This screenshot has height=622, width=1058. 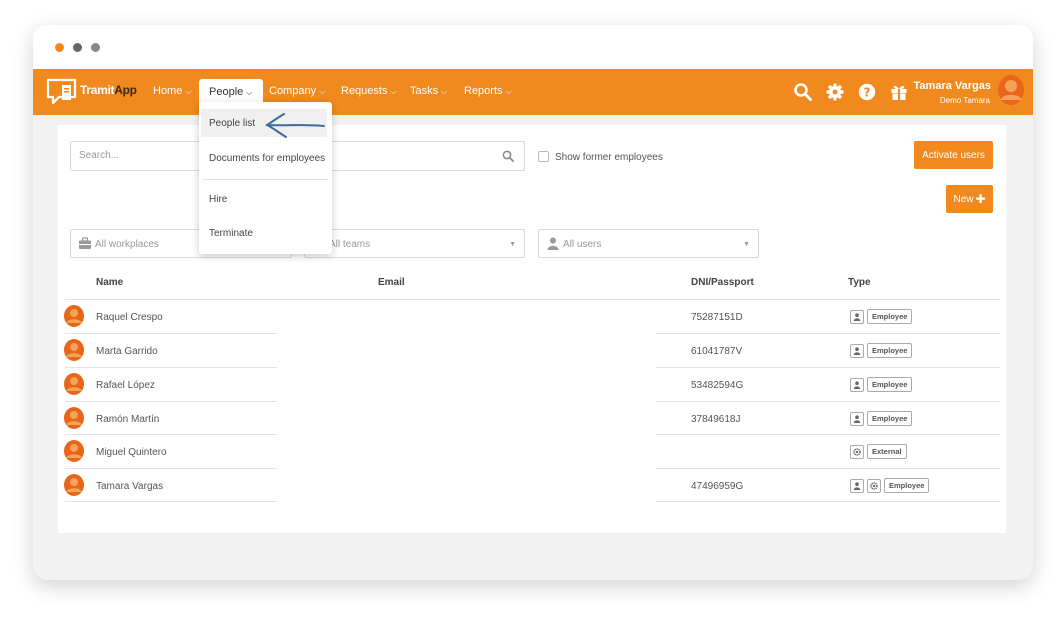 I want to click on column-header-type: Type, so click(x=859, y=282).